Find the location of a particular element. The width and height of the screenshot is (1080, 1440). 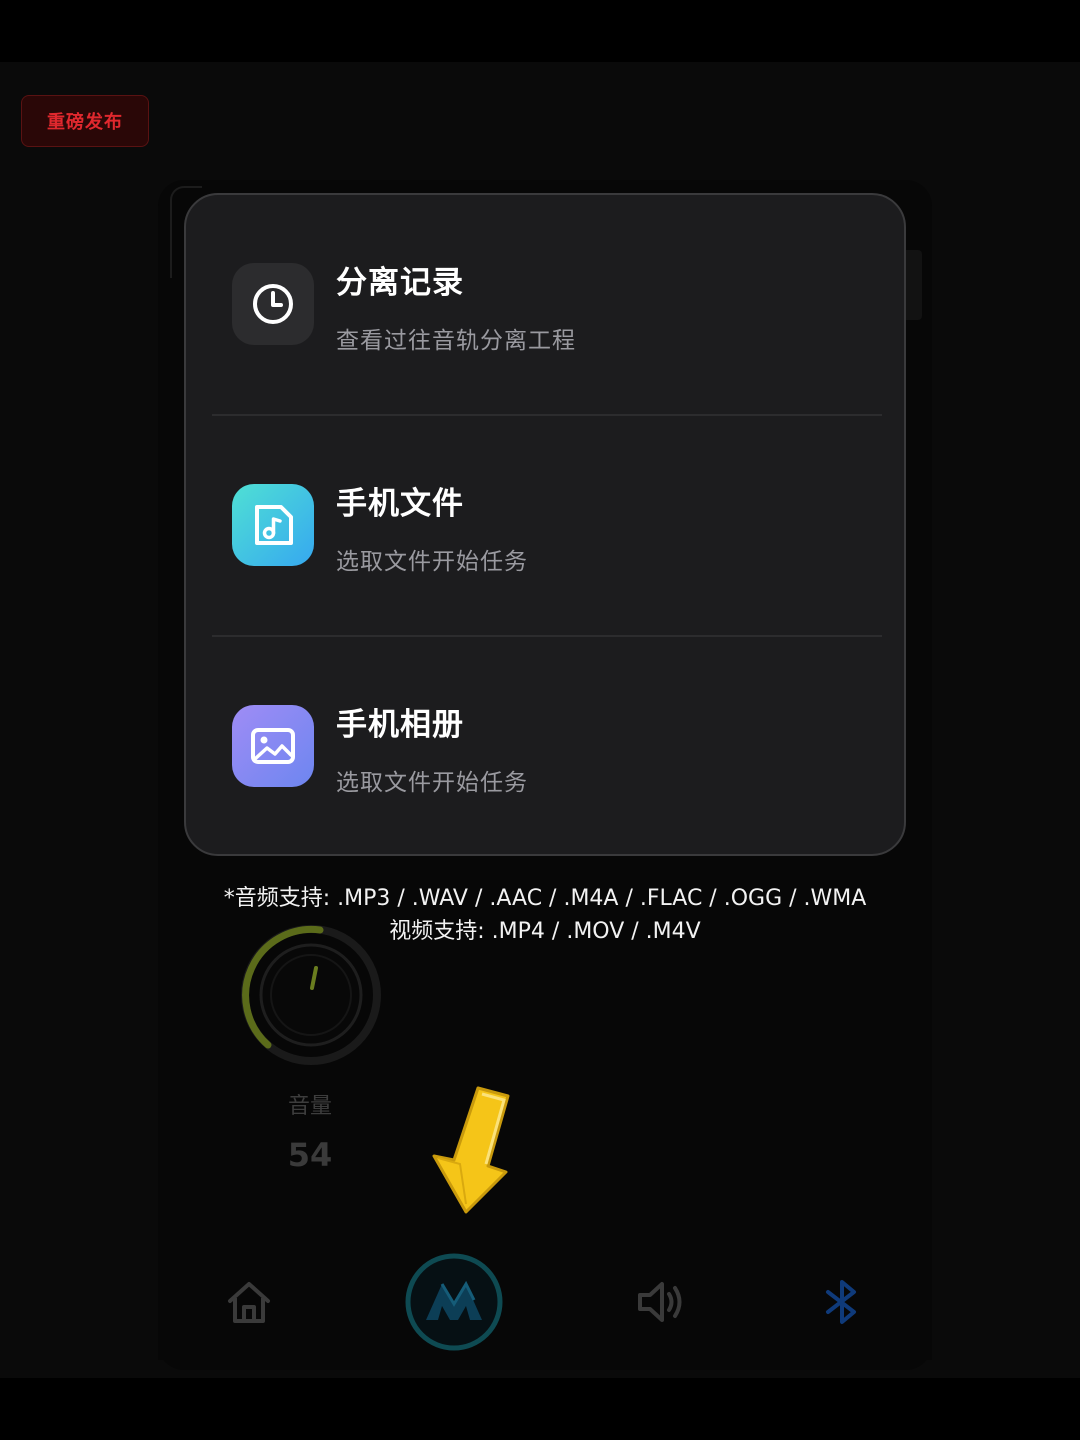

photo-album-icon is located at coordinates (273, 746).